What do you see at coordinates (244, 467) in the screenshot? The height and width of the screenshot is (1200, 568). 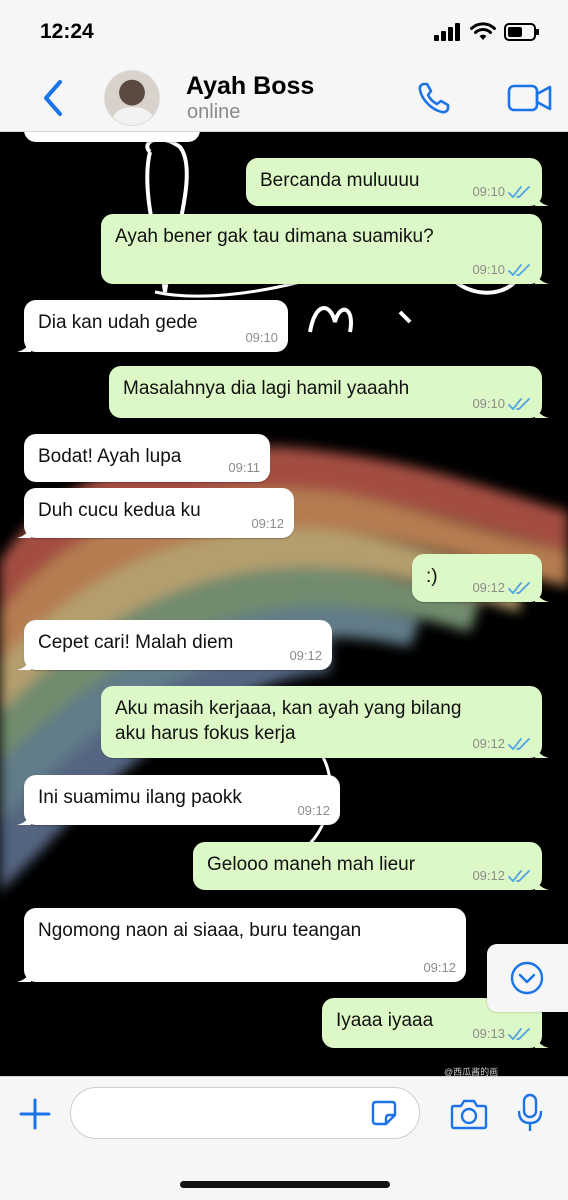 I see `message-time: 09:11` at bounding box center [244, 467].